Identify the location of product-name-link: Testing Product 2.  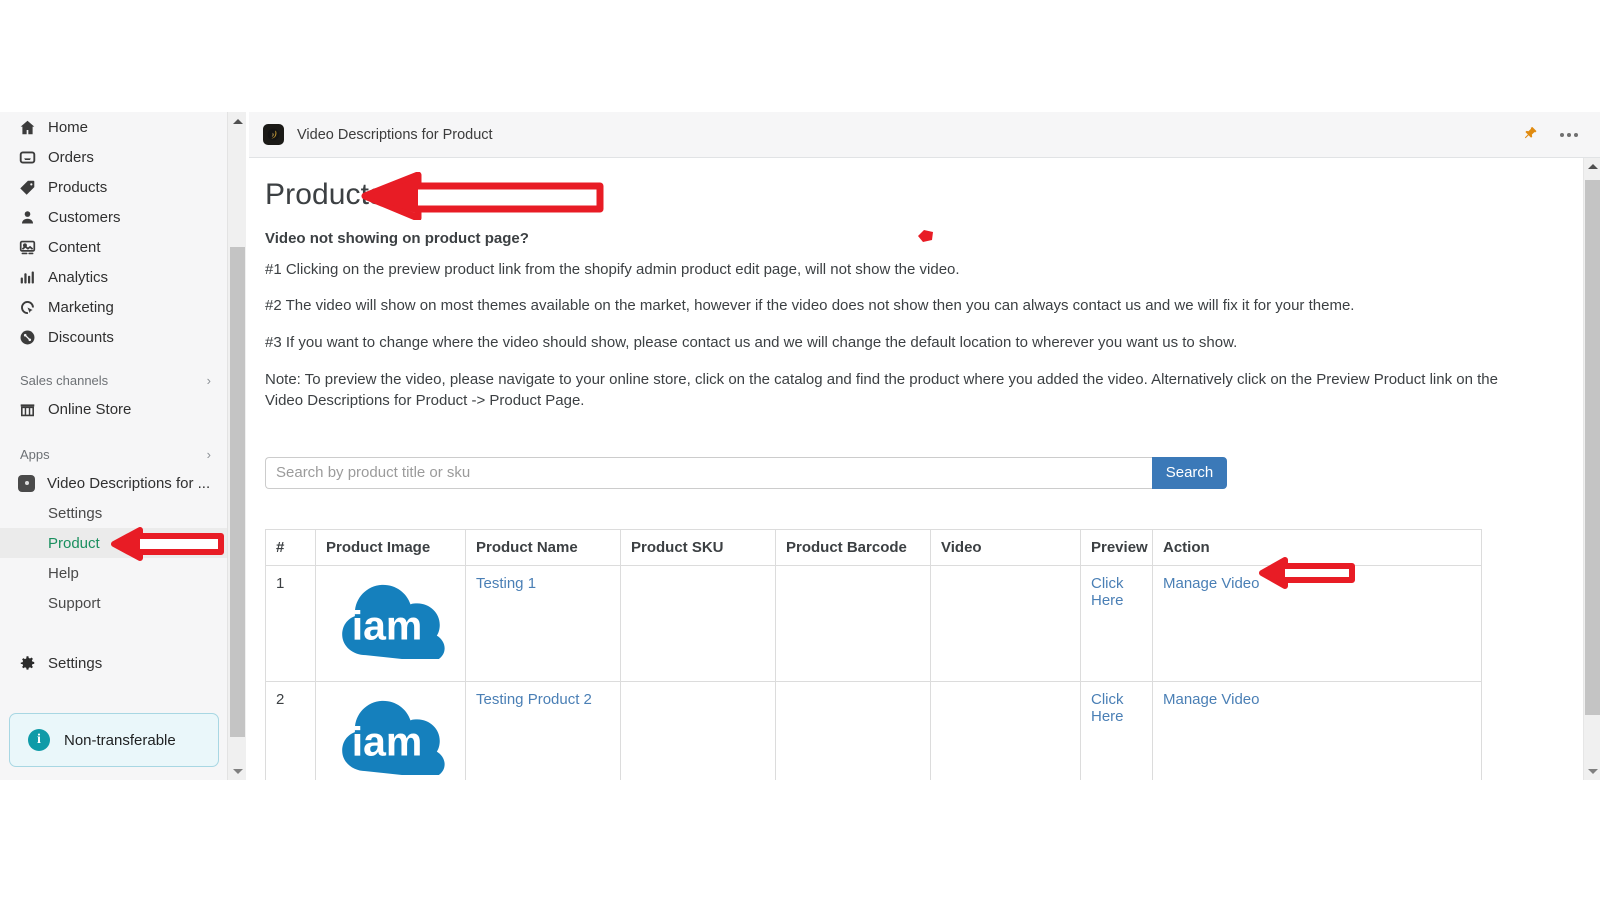
(534, 699).